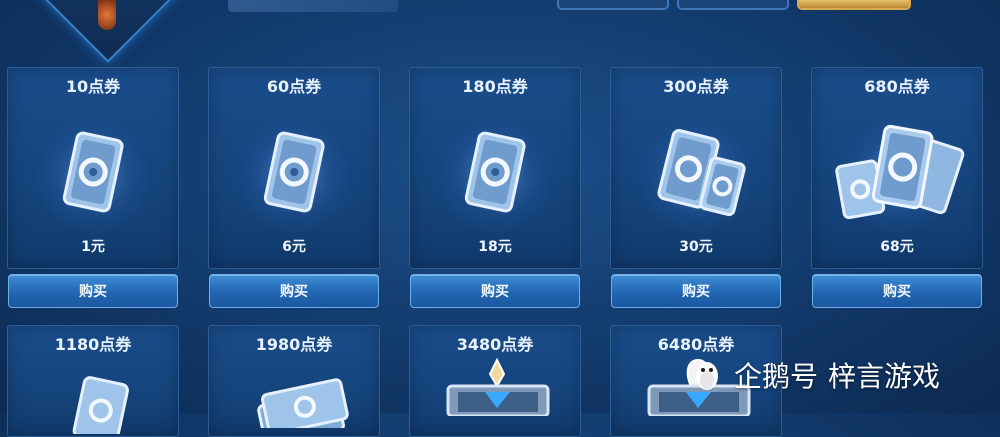  I want to click on double-voucher-icon, so click(701, 173).